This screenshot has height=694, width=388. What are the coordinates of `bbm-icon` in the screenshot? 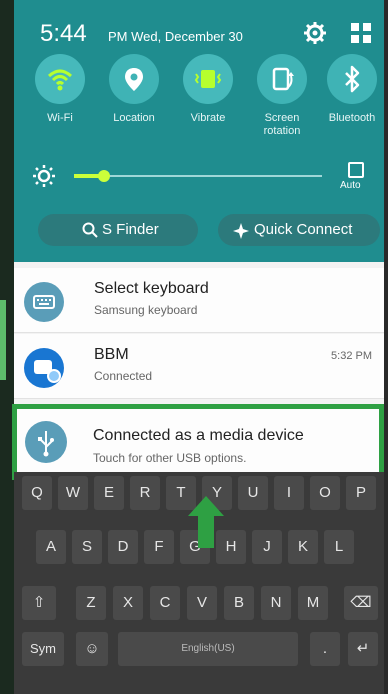 It's located at (44, 368).